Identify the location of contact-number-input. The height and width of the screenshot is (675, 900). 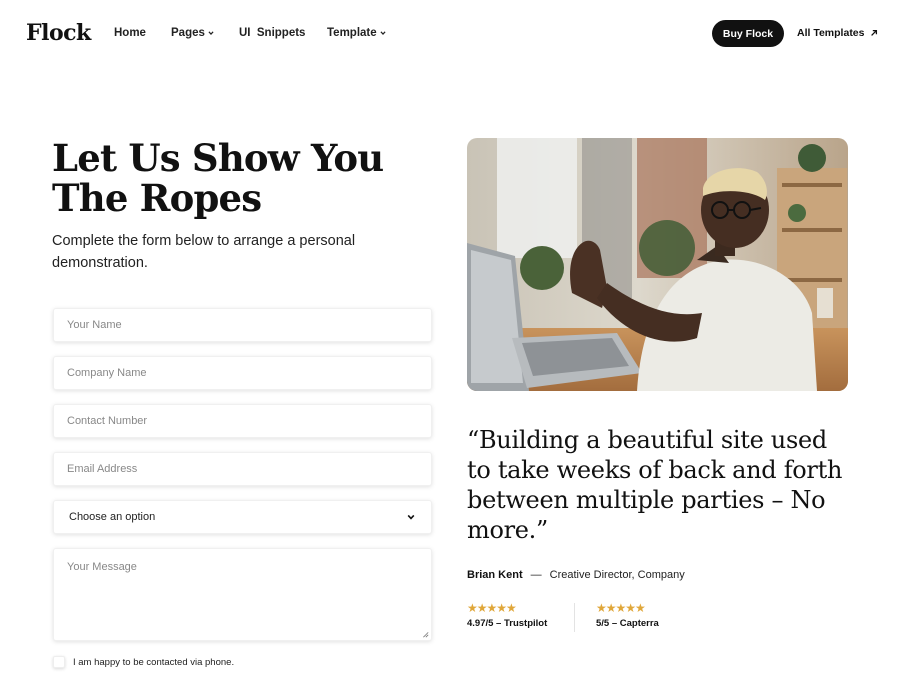
(242, 421).